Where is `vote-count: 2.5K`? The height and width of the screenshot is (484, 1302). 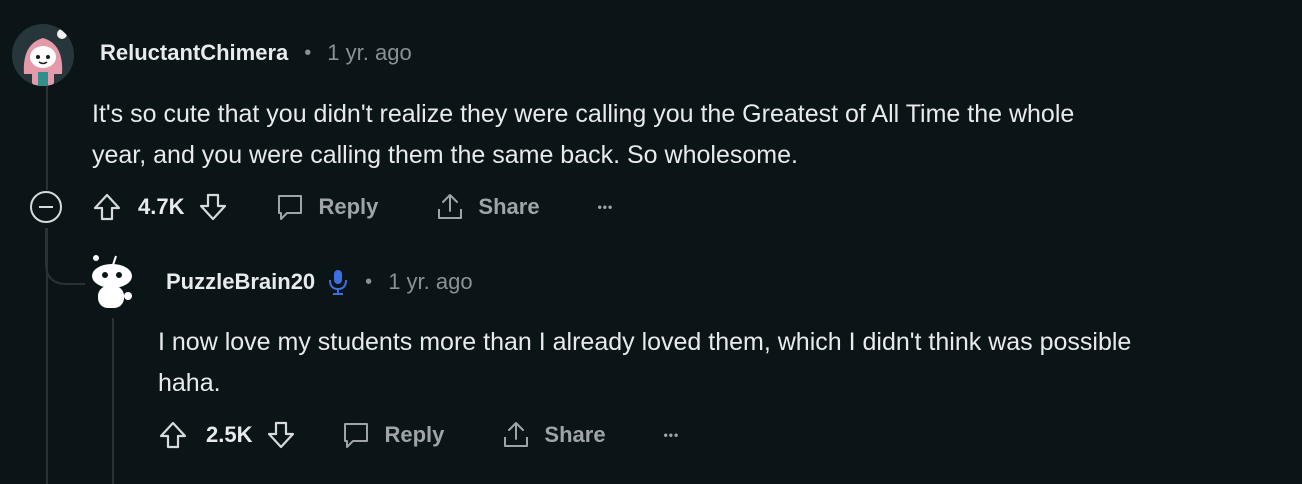
vote-count: 2.5K is located at coordinates (229, 434).